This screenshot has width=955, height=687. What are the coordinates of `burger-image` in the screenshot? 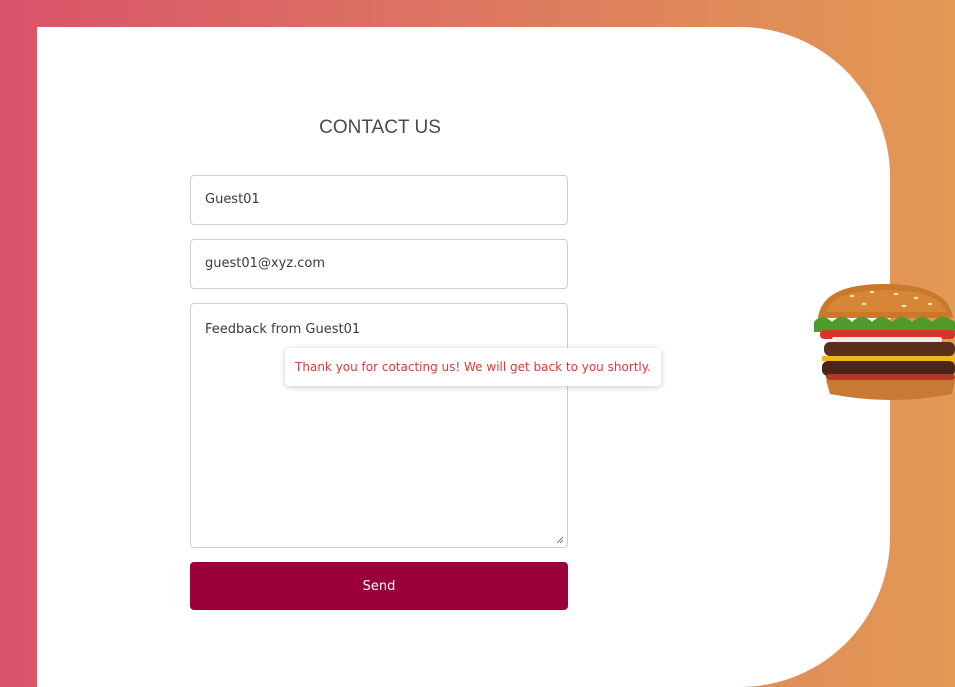 It's located at (884, 342).